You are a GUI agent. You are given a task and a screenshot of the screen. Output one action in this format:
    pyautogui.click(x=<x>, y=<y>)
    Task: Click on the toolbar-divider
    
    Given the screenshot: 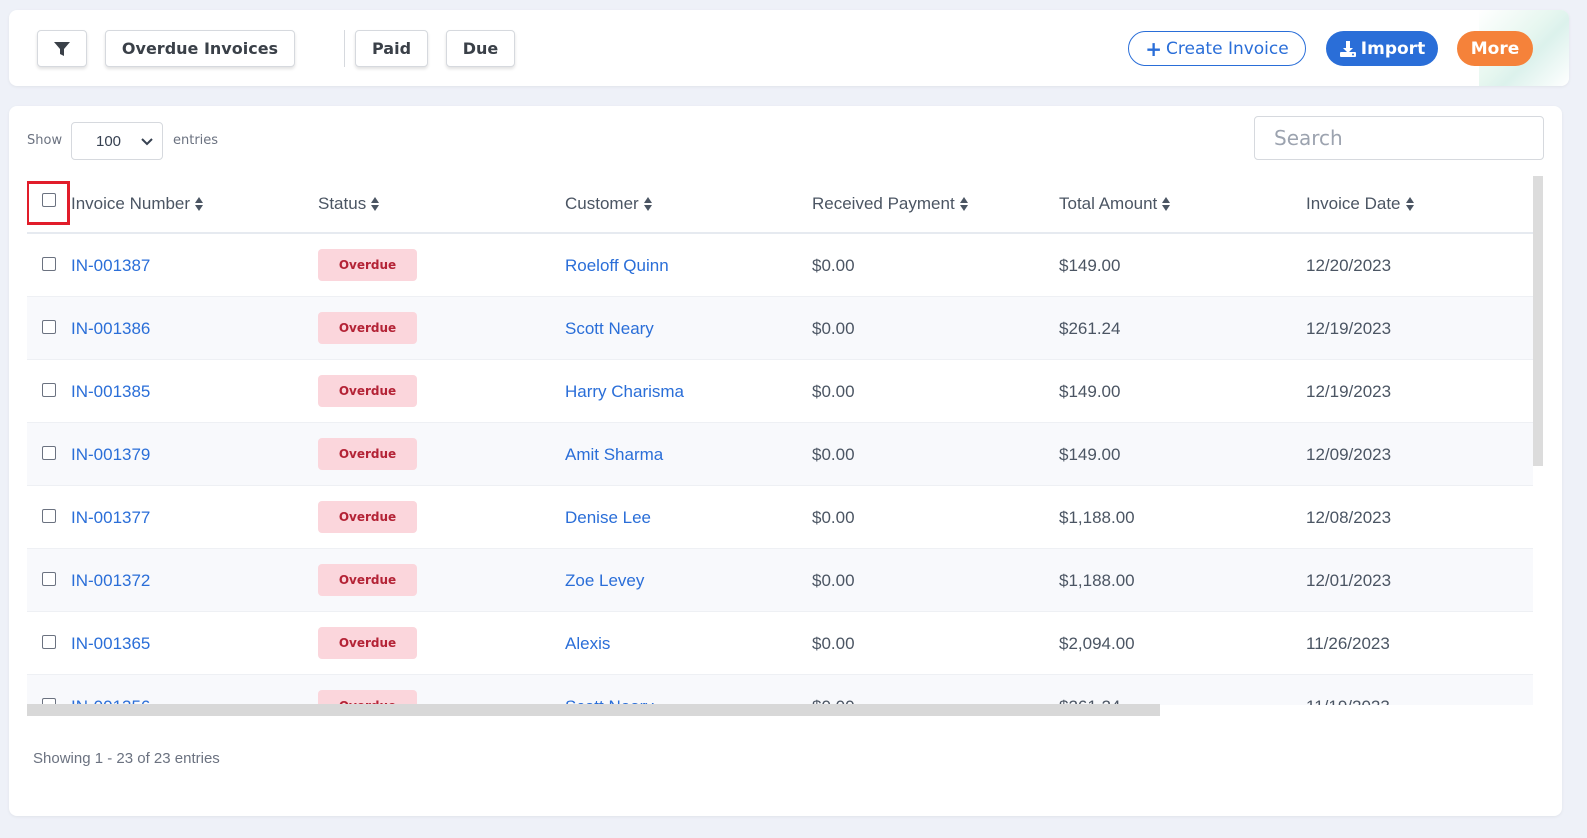 What is the action you would take?
    pyautogui.click(x=344, y=48)
    